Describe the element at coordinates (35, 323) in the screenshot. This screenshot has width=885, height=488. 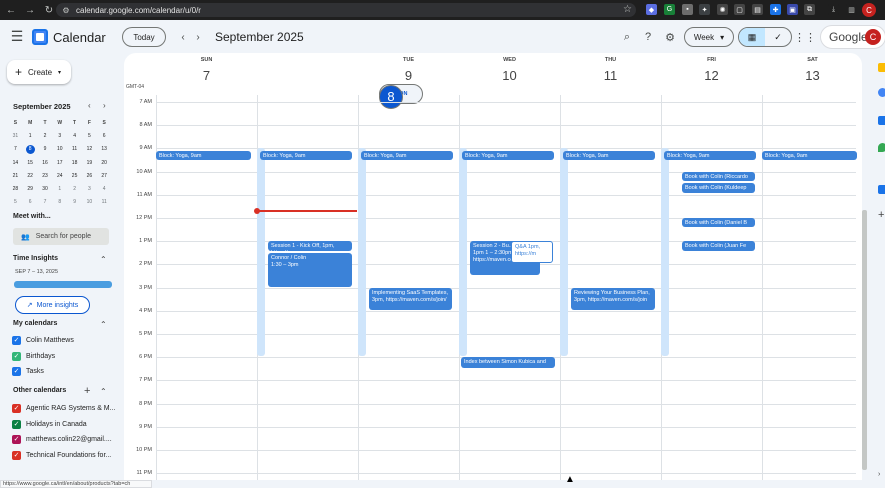
I see `my-calendars-heading: My calendars` at that location.